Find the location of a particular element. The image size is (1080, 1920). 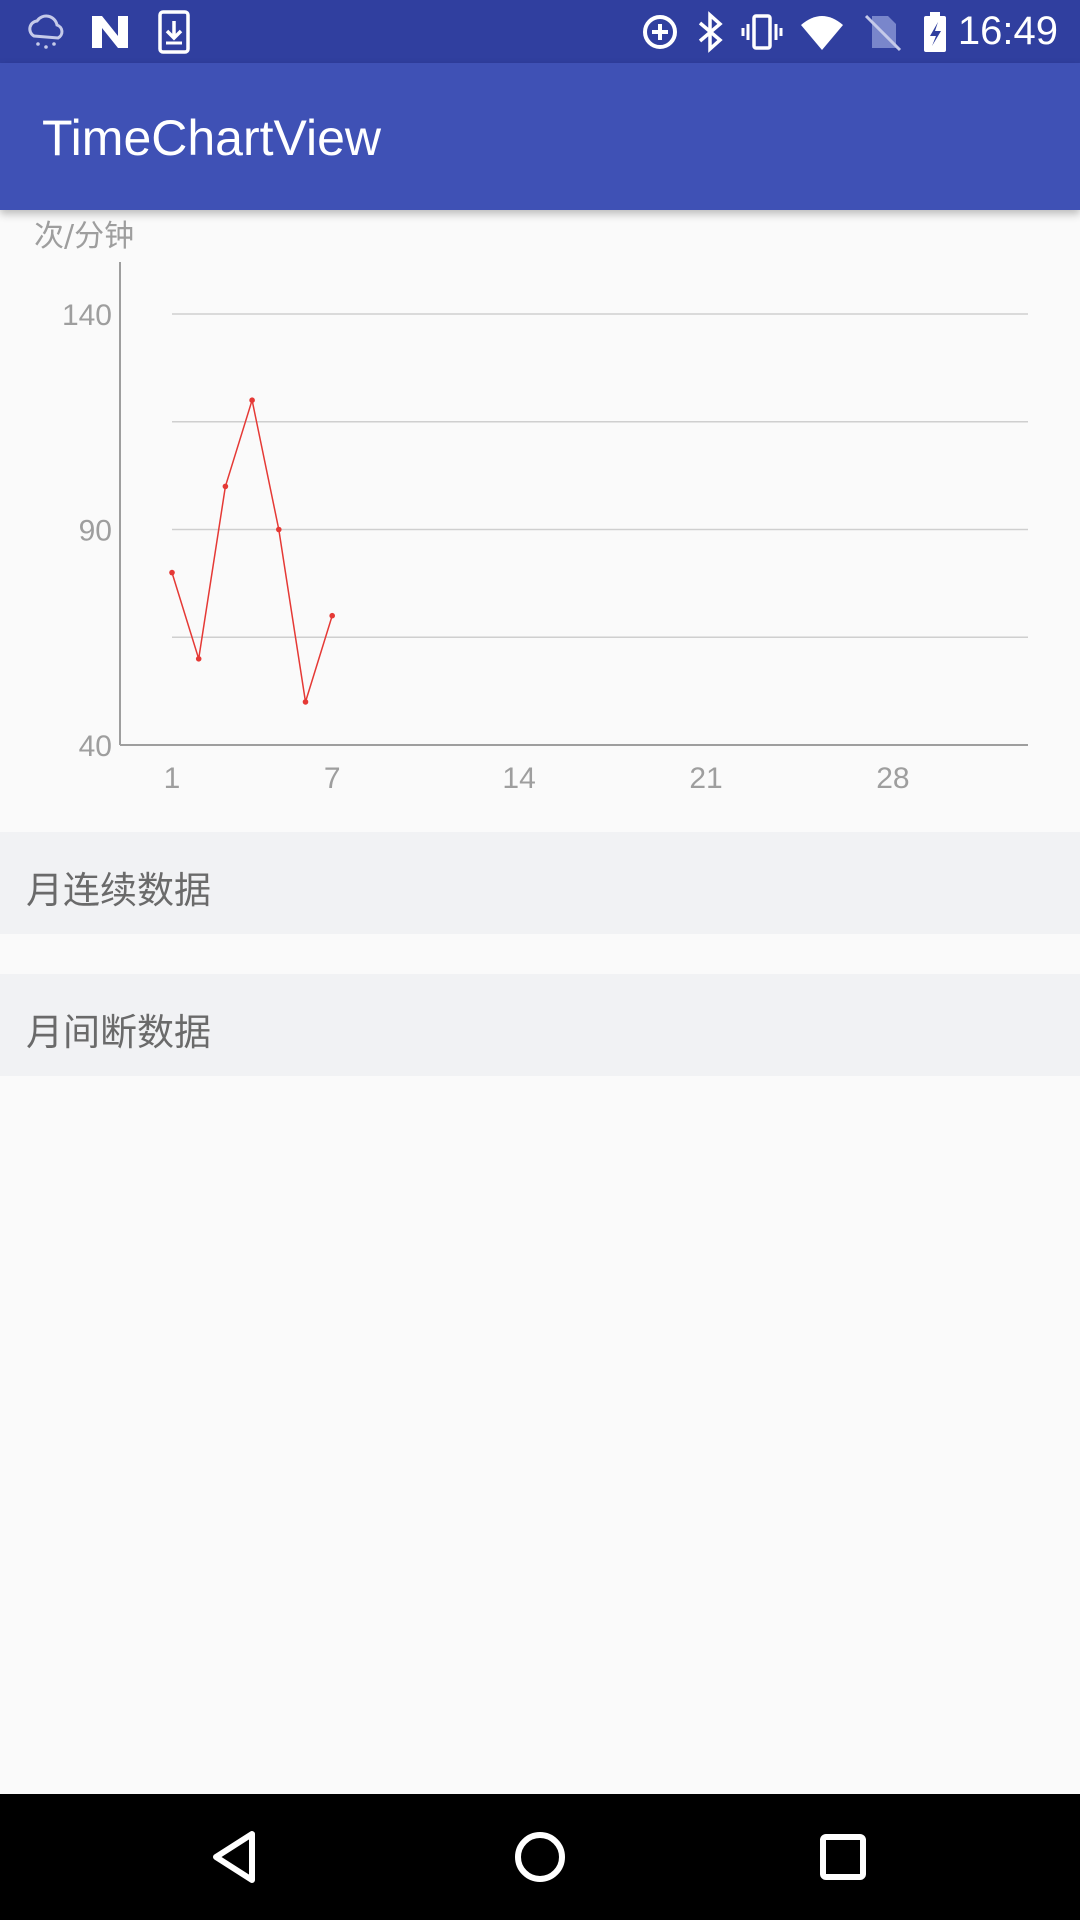

y-axis-label: 次/分钟 is located at coordinates (84, 236).